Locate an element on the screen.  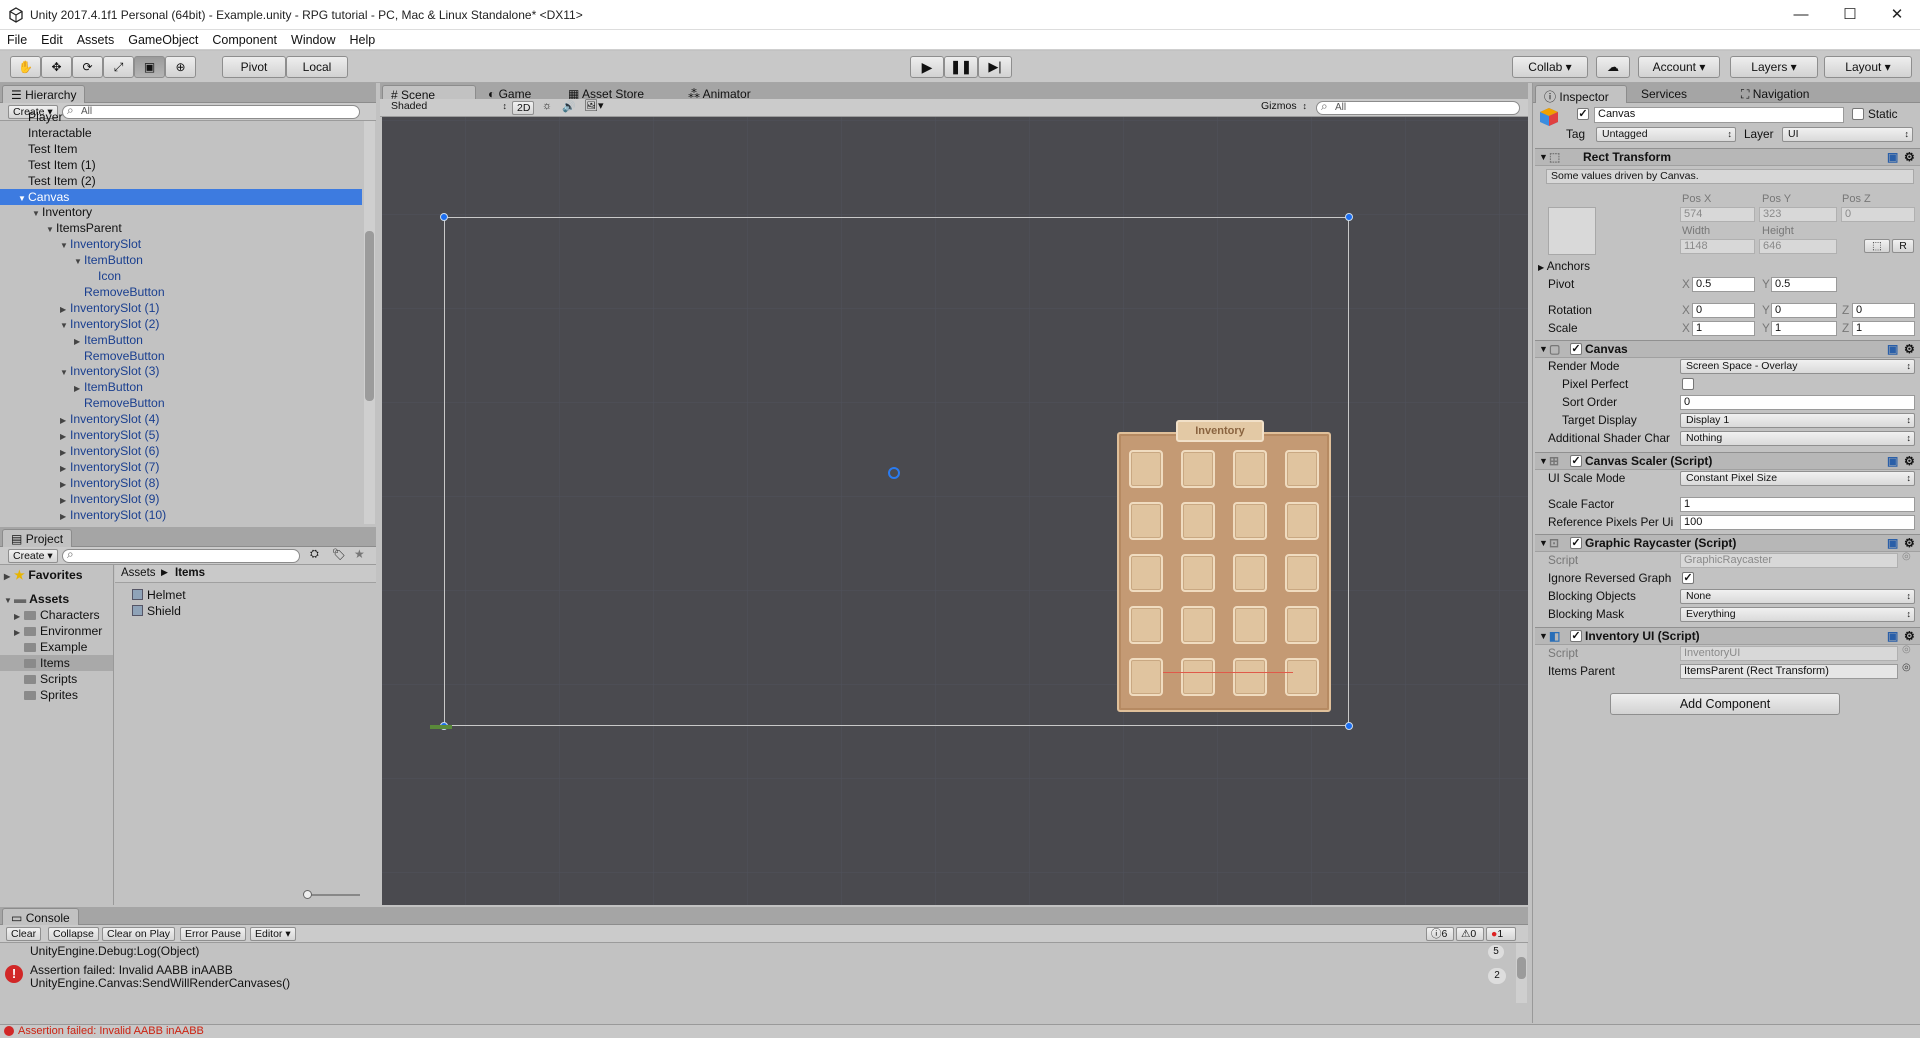
menu-help: Help is located at coordinates (362, 38).